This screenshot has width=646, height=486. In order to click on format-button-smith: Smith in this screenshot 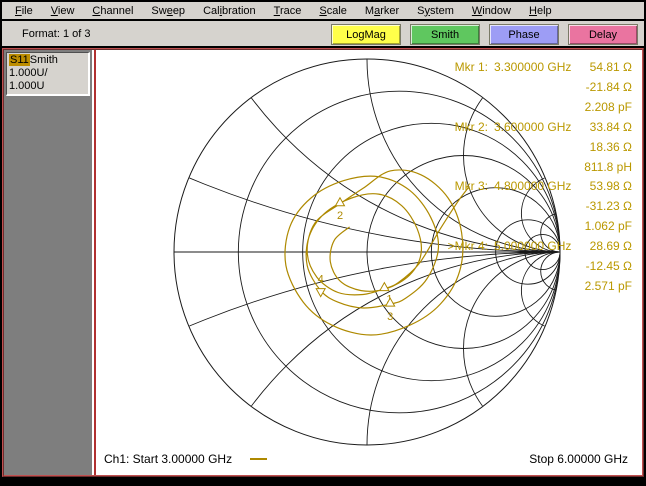, I will do `click(445, 34)`.